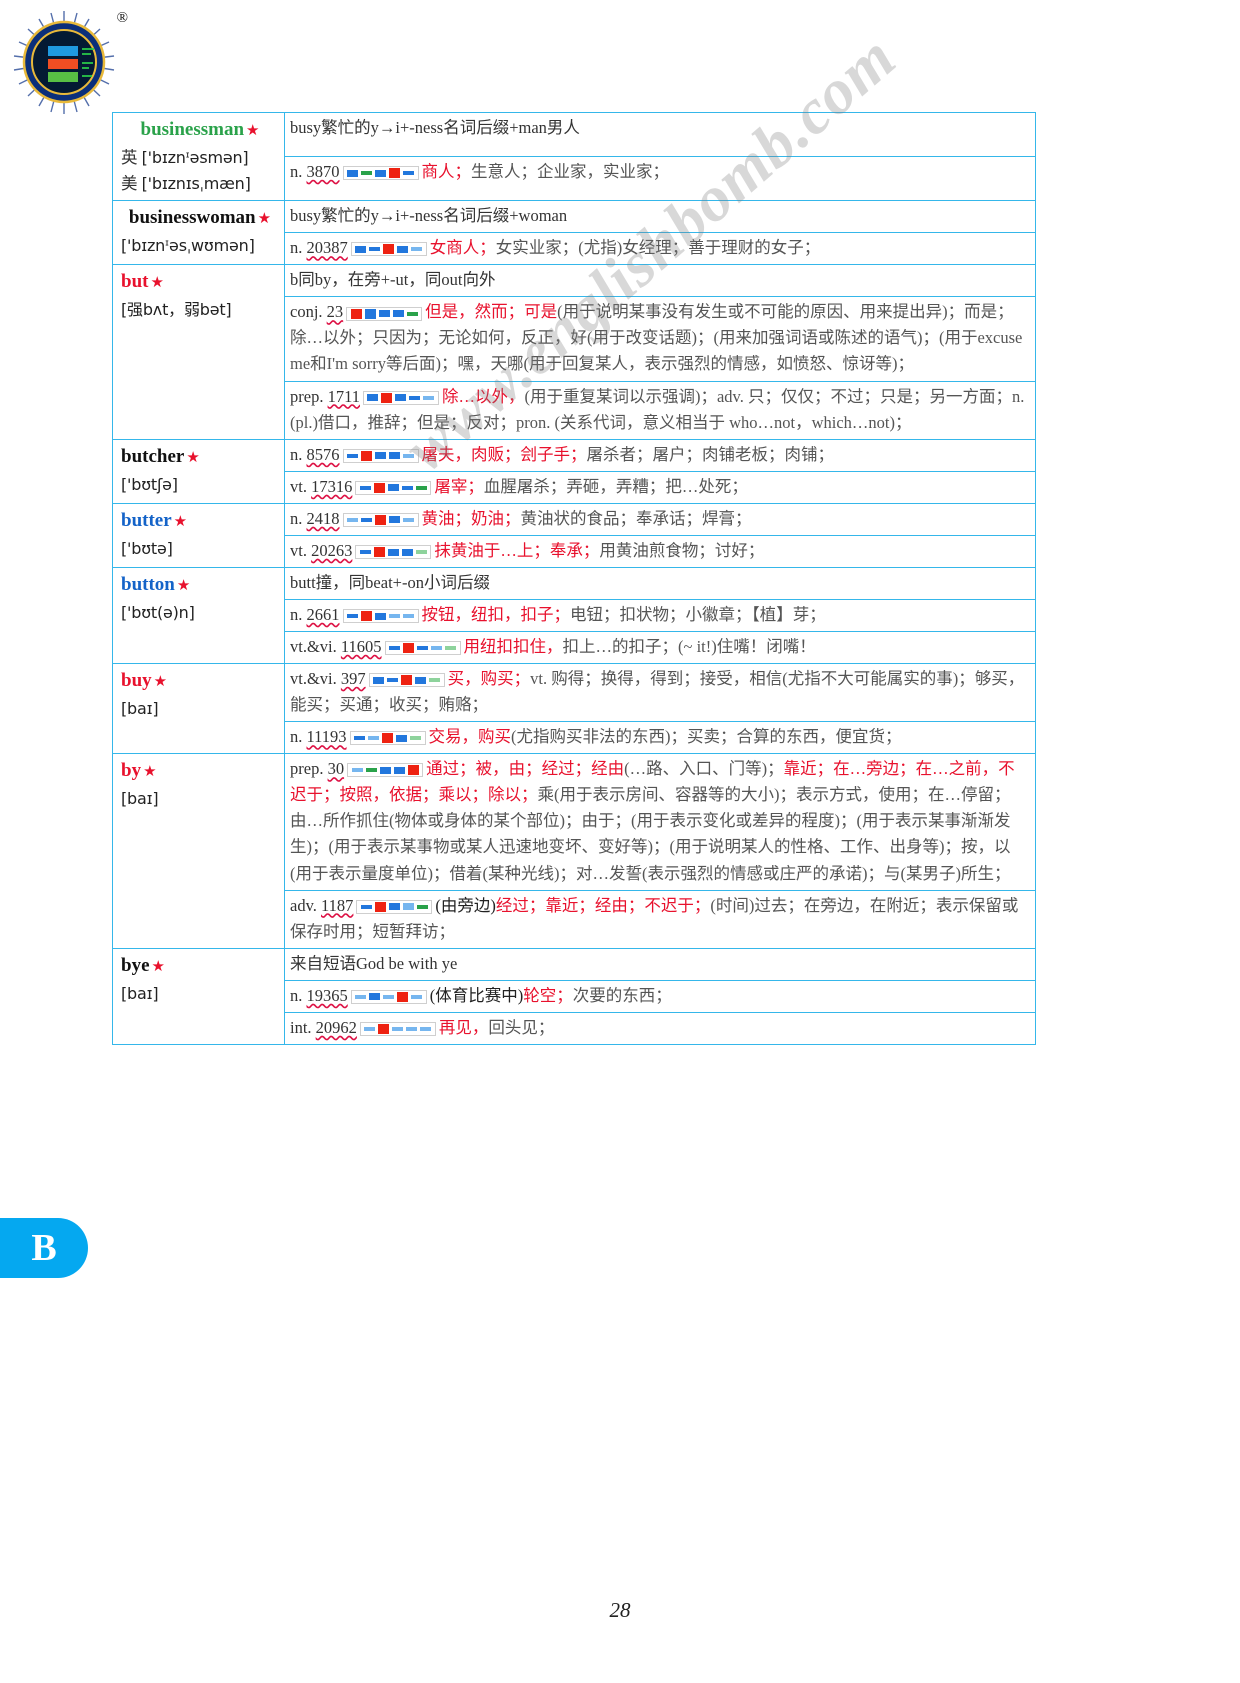 This screenshot has height=1683, width=1240. Describe the element at coordinates (689, 647) in the screenshot. I see `definition-secondary: 扣上…的扣子；(~ it!)住嘴！闭嘴！` at that location.